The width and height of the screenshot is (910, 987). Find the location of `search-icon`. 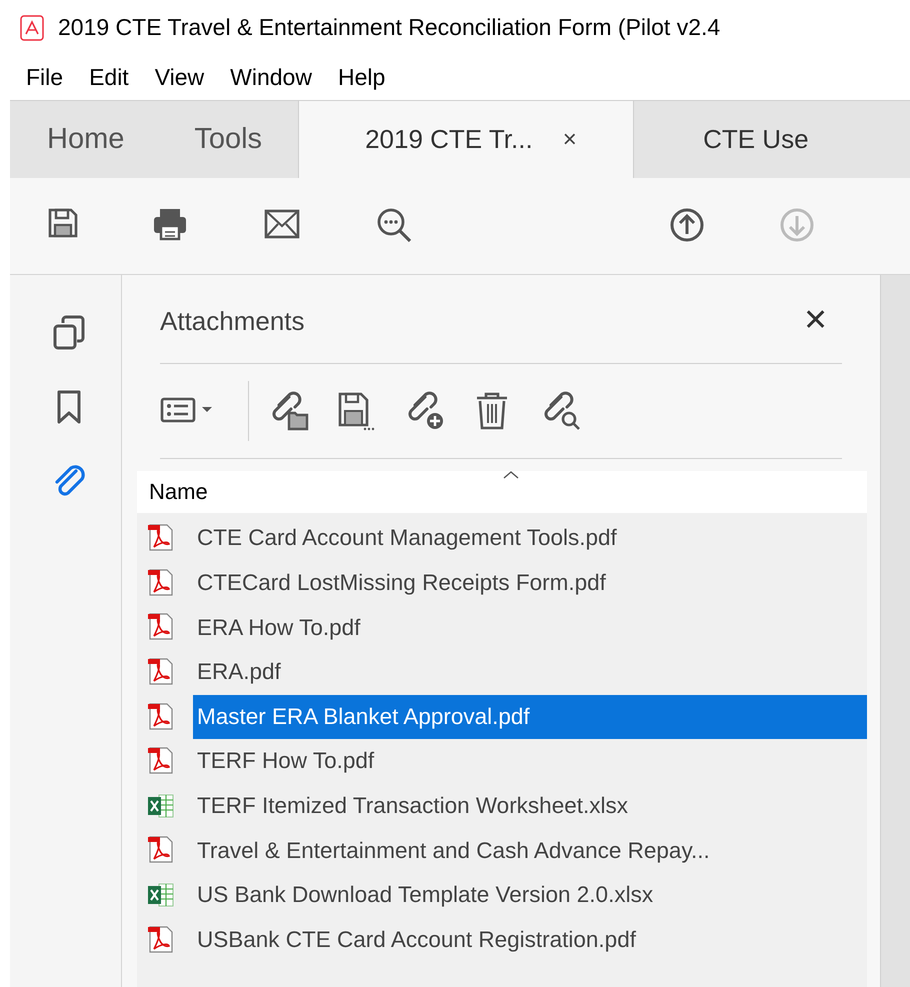

search-icon is located at coordinates (394, 225).